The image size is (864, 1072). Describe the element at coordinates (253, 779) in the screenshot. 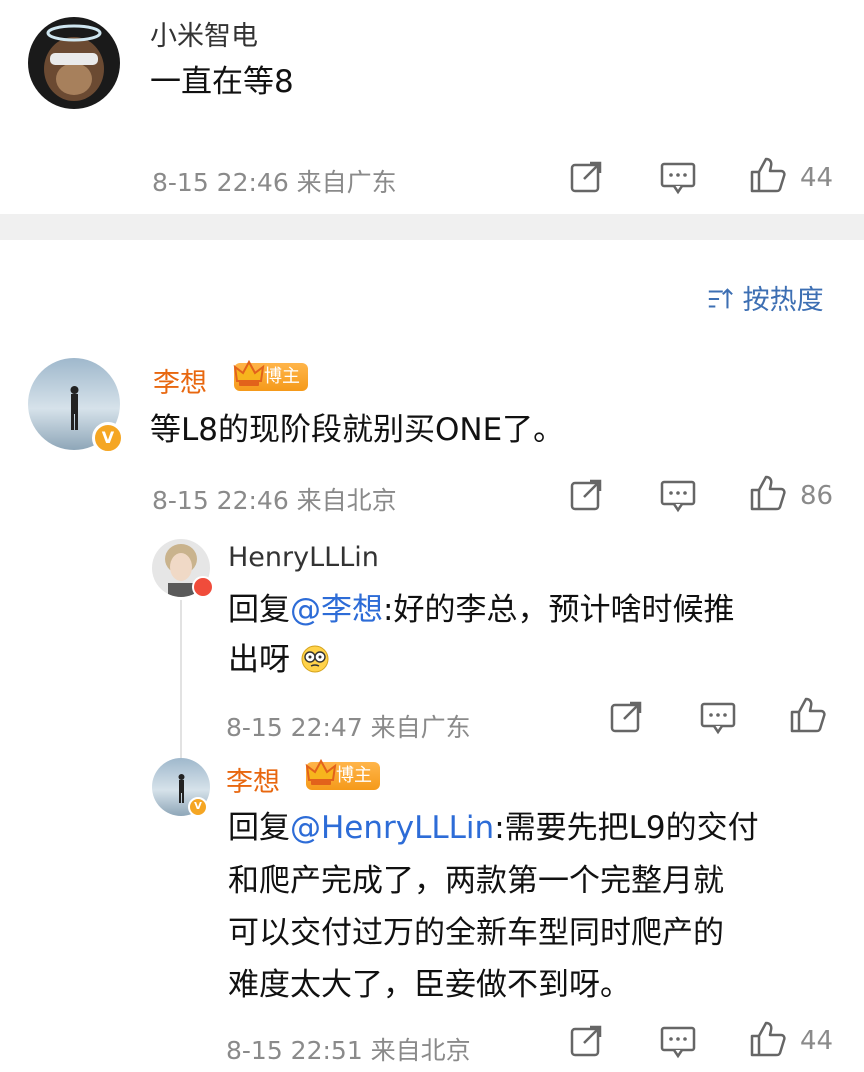

I see `reply-username: 李想` at that location.